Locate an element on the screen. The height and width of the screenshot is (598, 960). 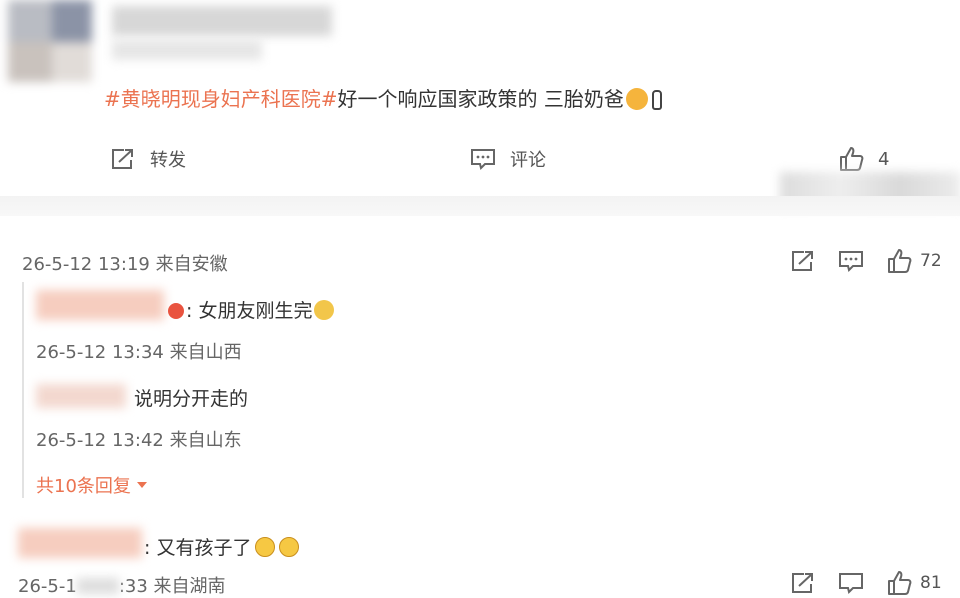
divider is located at coordinates (480, 206).